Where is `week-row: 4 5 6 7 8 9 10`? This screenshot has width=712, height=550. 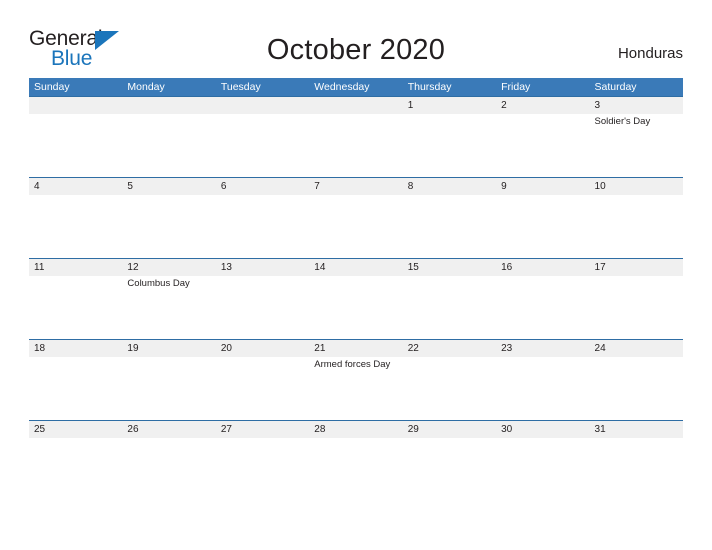
week-row: 4 5 6 7 8 9 10 is located at coordinates (356, 217).